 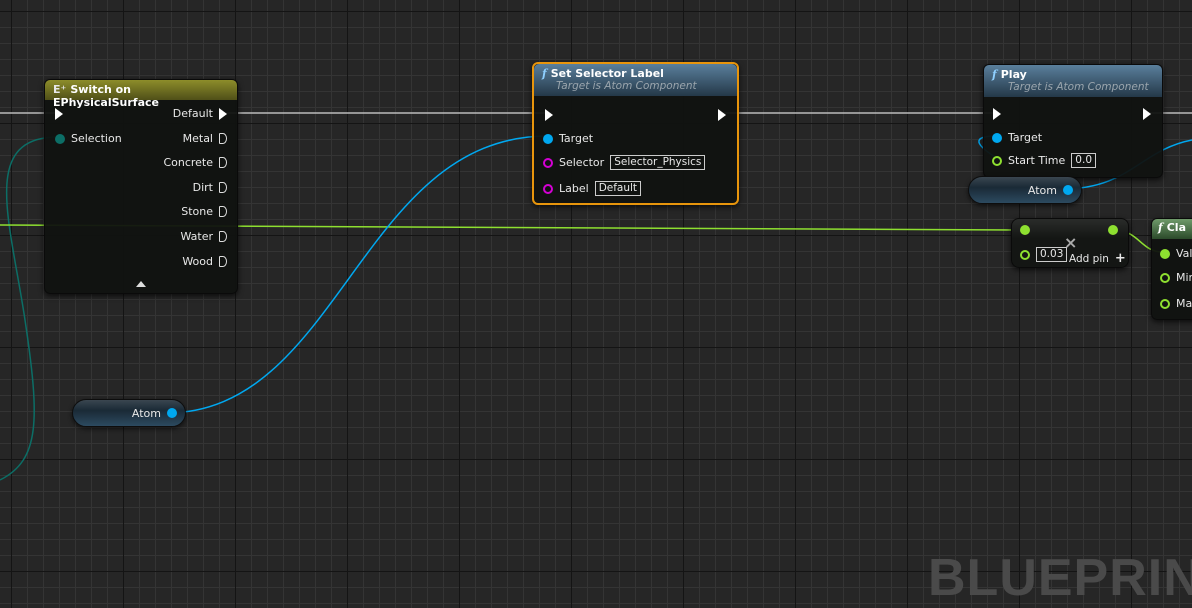 What do you see at coordinates (574, 188) in the screenshot?
I see `pin-label: Label` at bounding box center [574, 188].